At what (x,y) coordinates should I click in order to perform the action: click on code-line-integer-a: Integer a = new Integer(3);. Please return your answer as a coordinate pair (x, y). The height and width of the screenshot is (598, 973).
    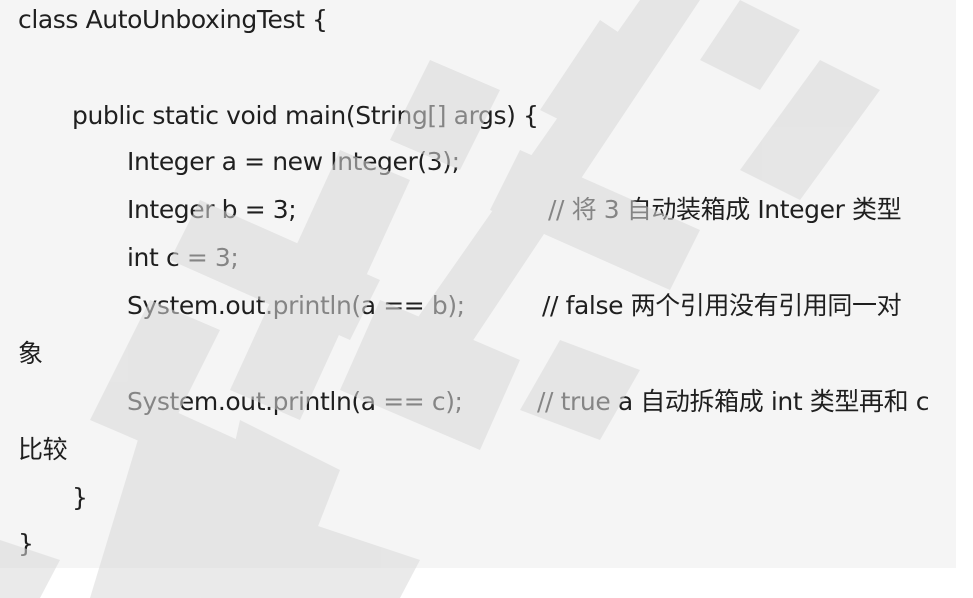
    Looking at the image, I should click on (293, 161).